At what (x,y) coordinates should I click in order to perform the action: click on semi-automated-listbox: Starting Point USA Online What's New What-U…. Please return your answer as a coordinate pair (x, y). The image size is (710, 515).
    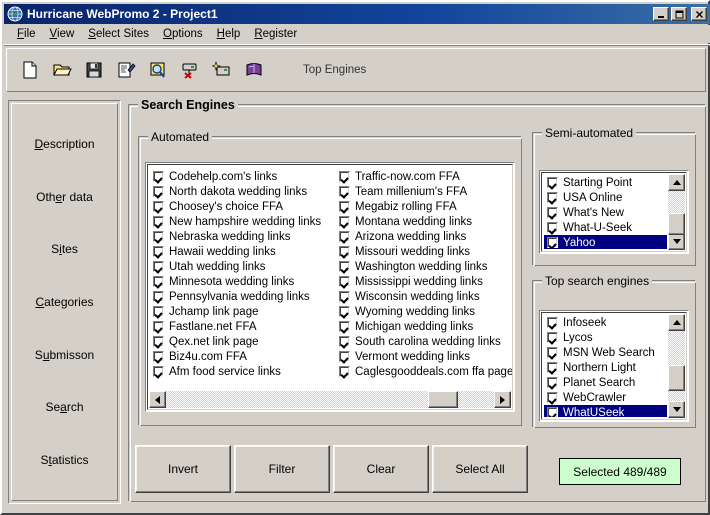
    Looking at the image, I should click on (614, 212).